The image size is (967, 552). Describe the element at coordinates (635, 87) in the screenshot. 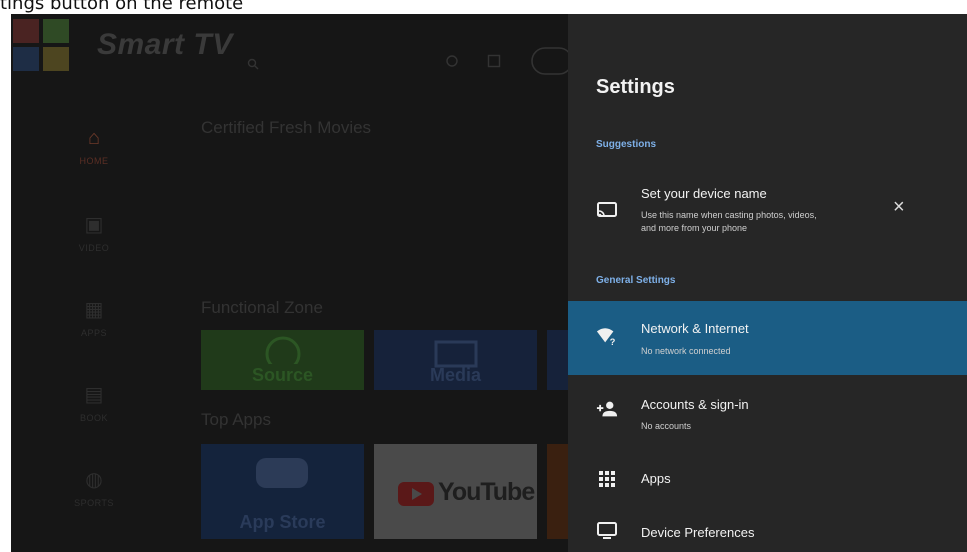

I see `settings-title: Settings` at that location.